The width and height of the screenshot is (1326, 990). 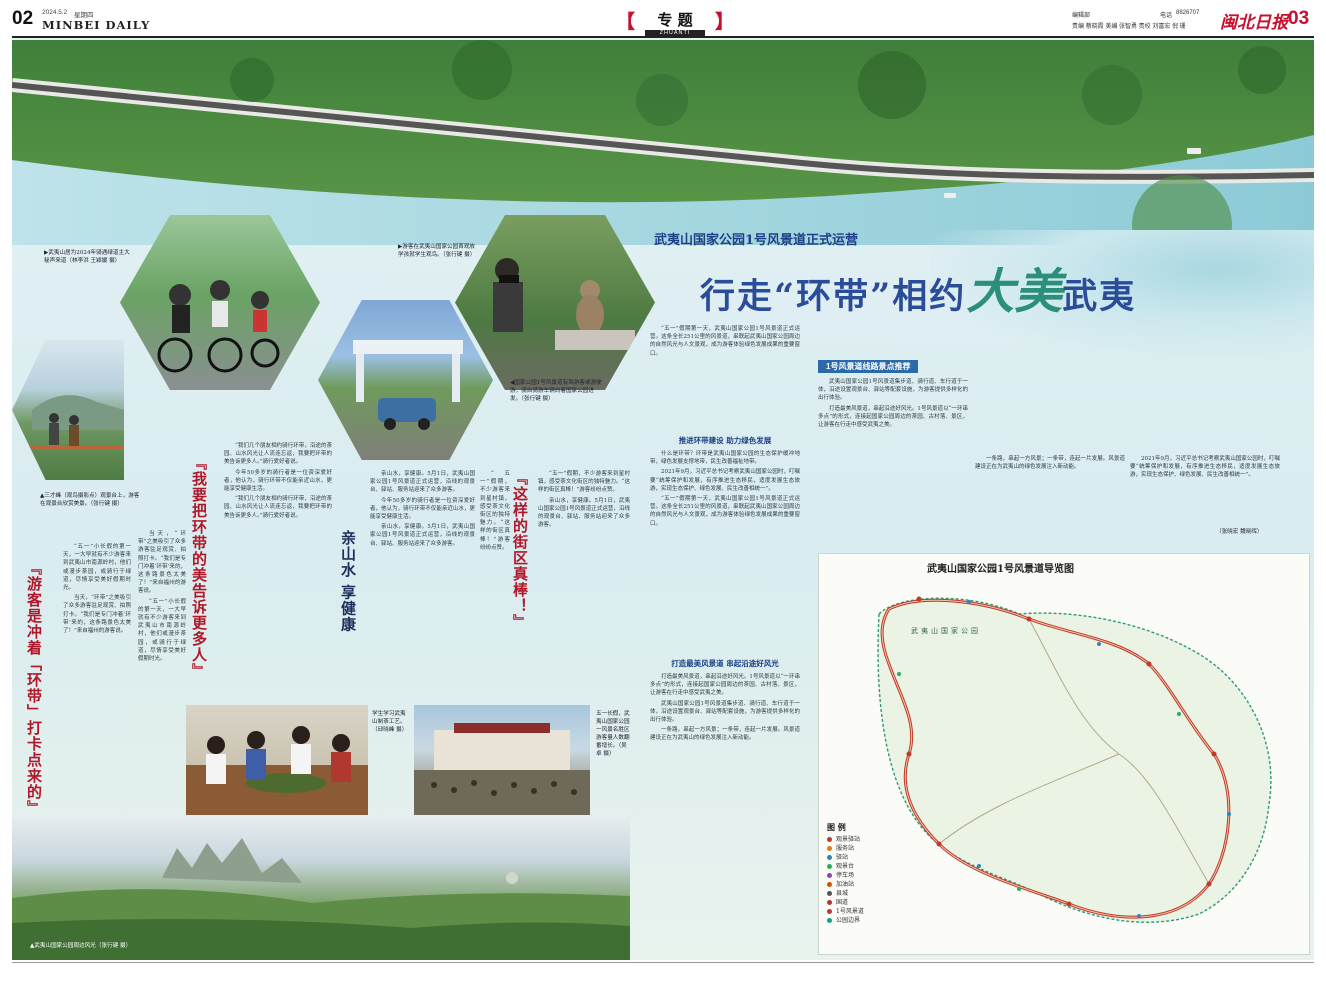 What do you see at coordinates (859, 902) in the screenshot?
I see `legend-item: 国道` at bounding box center [859, 902].